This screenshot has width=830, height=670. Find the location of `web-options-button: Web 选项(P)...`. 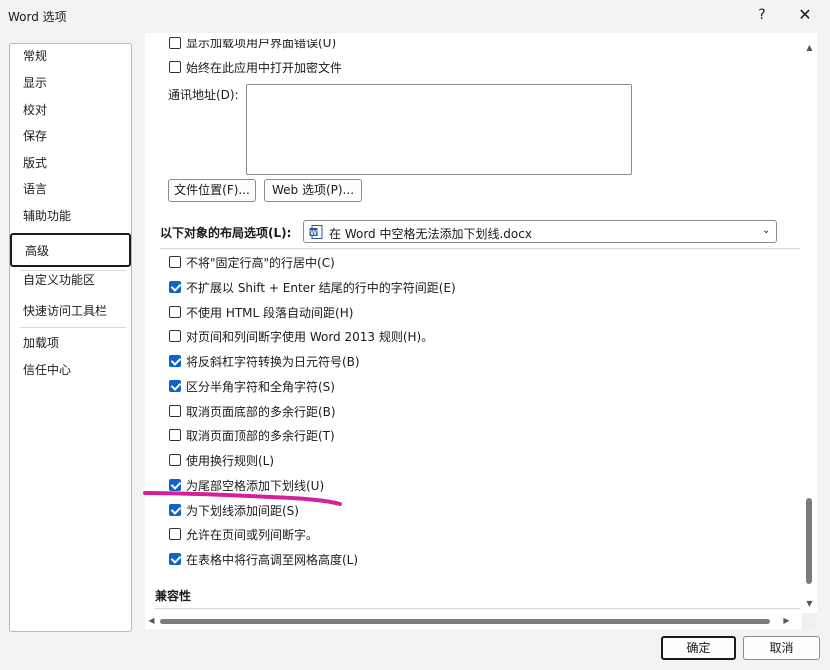

web-options-button: Web 选项(P)... is located at coordinates (313, 190).